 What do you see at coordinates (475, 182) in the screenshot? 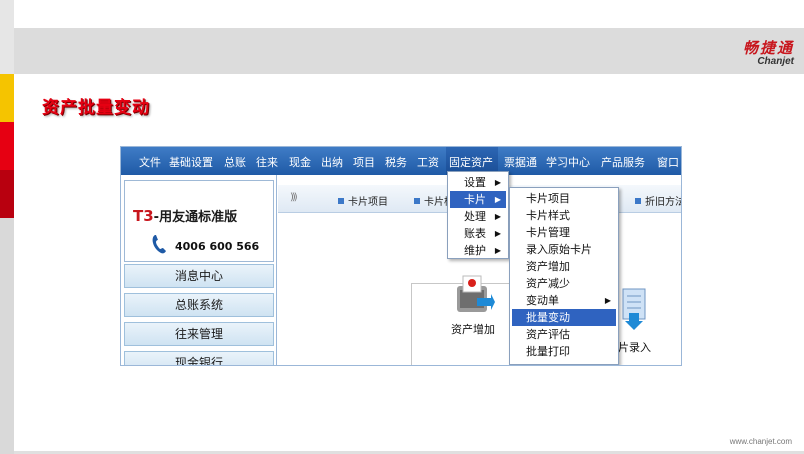
I see `menu-item-label: 设置` at bounding box center [475, 182].